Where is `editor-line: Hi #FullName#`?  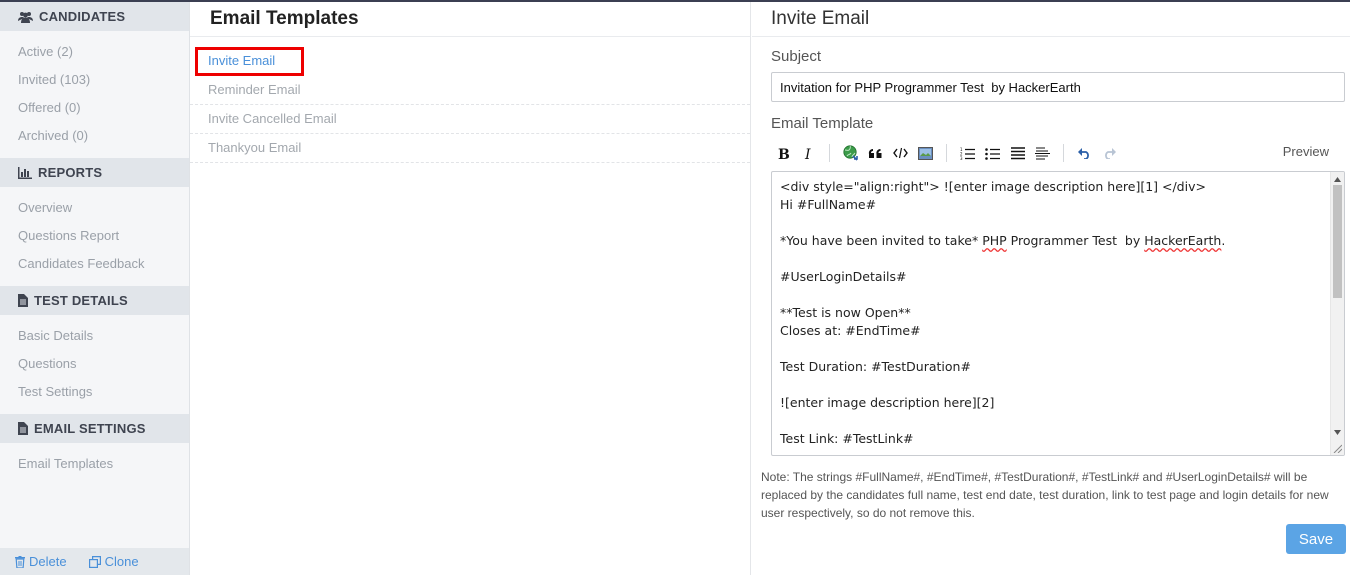
editor-line: Hi #FullName# is located at coordinates (828, 204).